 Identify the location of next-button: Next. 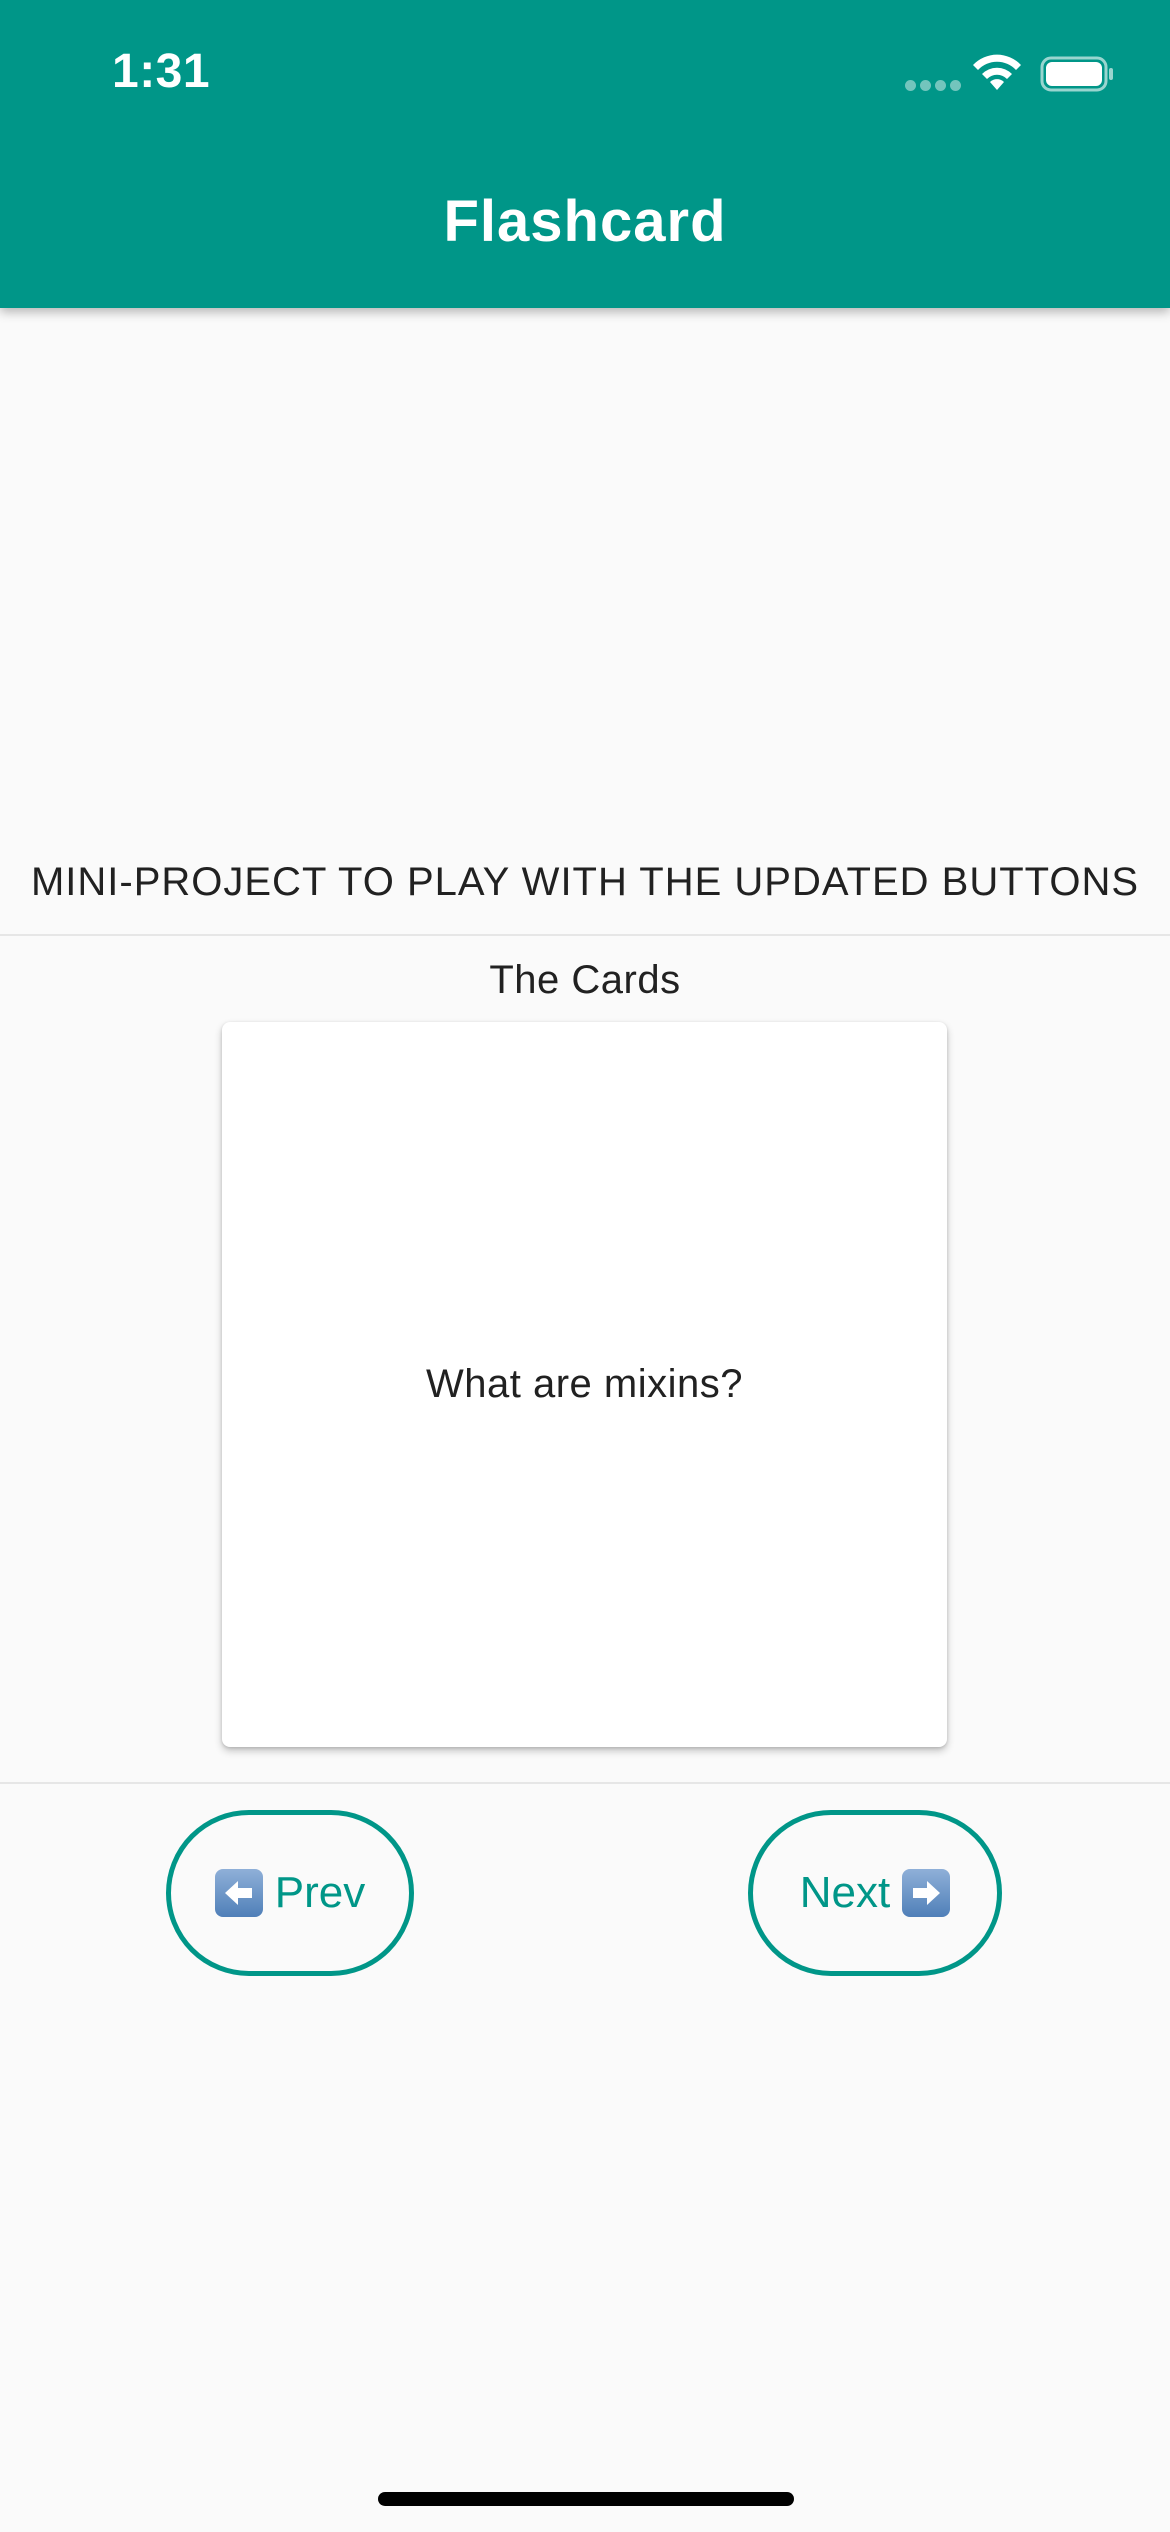
(875, 1893).